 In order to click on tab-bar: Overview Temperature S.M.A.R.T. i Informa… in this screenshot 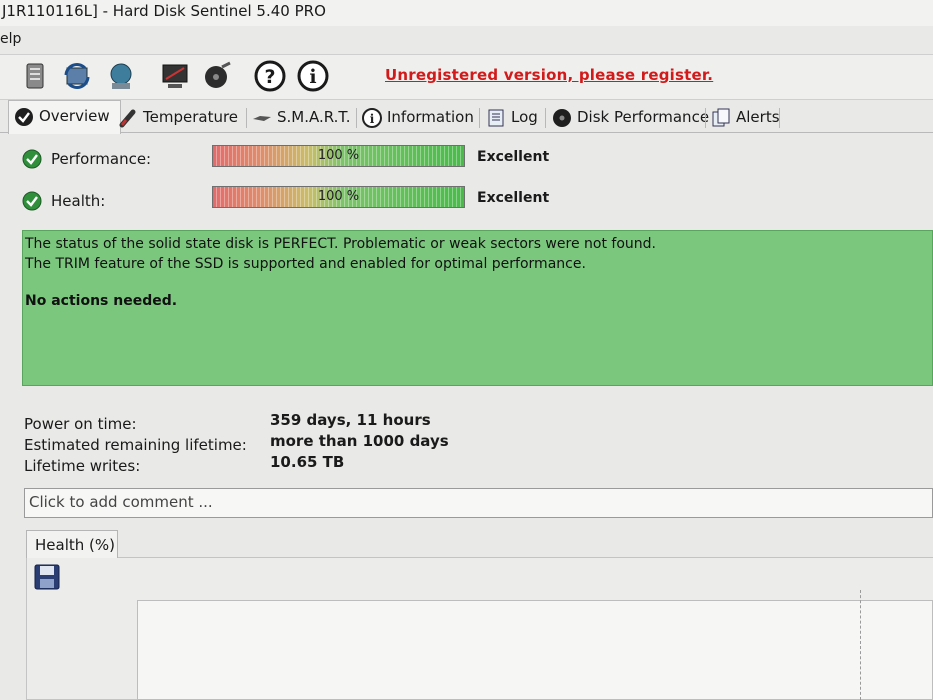, I will do `click(466, 117)`.